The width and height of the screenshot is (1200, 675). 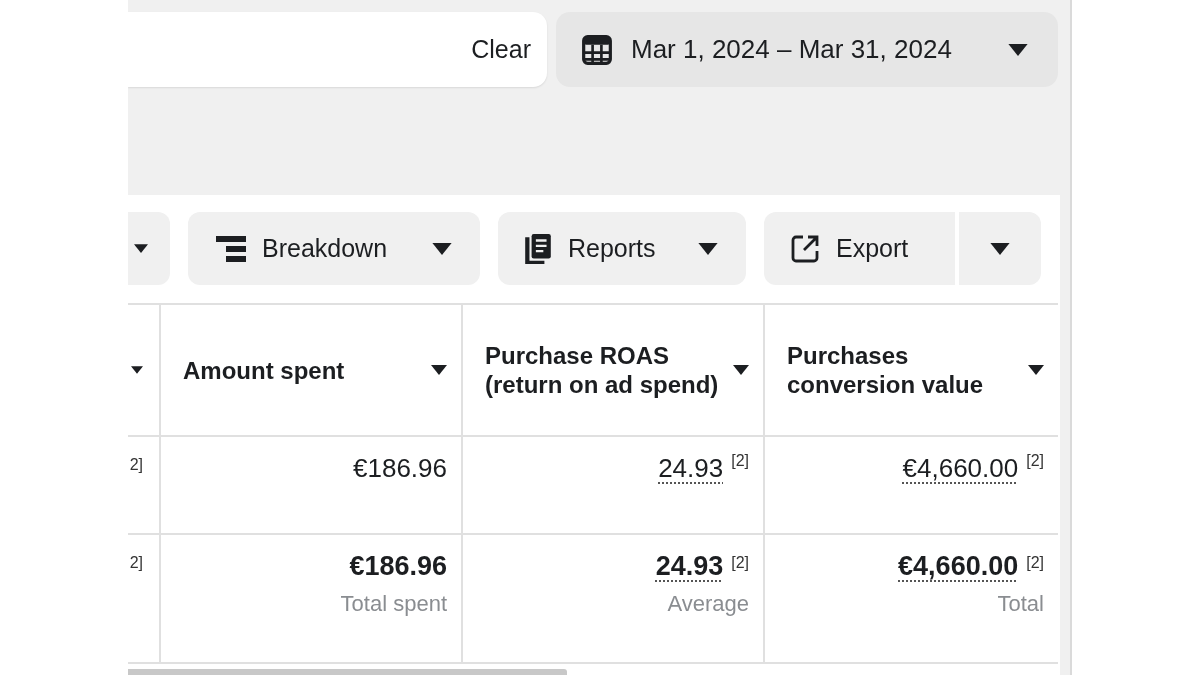 I want to click on cell-caption: Total, so click(x=1020, y=604).